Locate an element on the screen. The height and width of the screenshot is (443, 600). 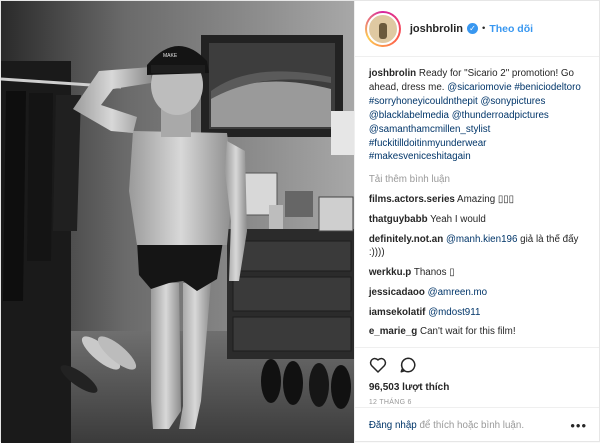
comment-username: thatguybabb is located at coordinates (398, 219).